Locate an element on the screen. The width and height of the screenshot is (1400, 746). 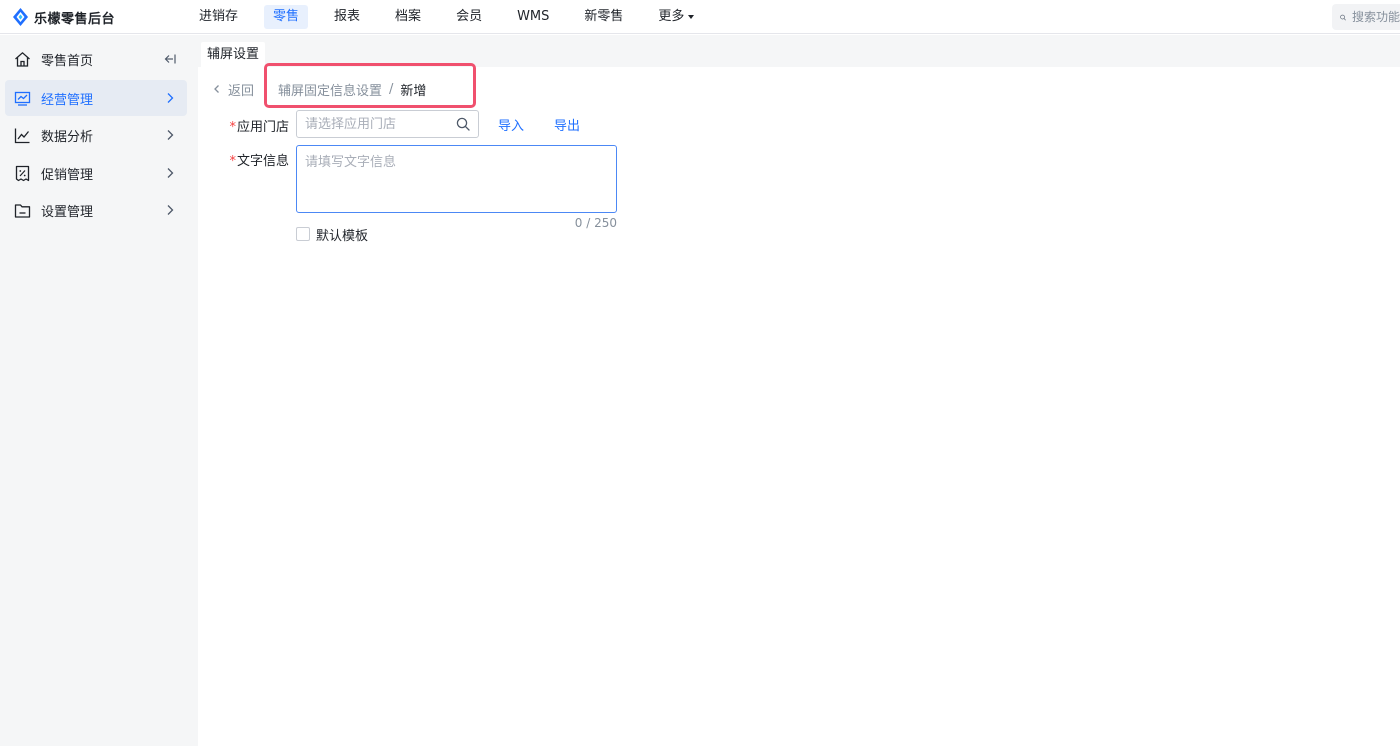
annotation-highlight-box is located at coordinates (370, 85).